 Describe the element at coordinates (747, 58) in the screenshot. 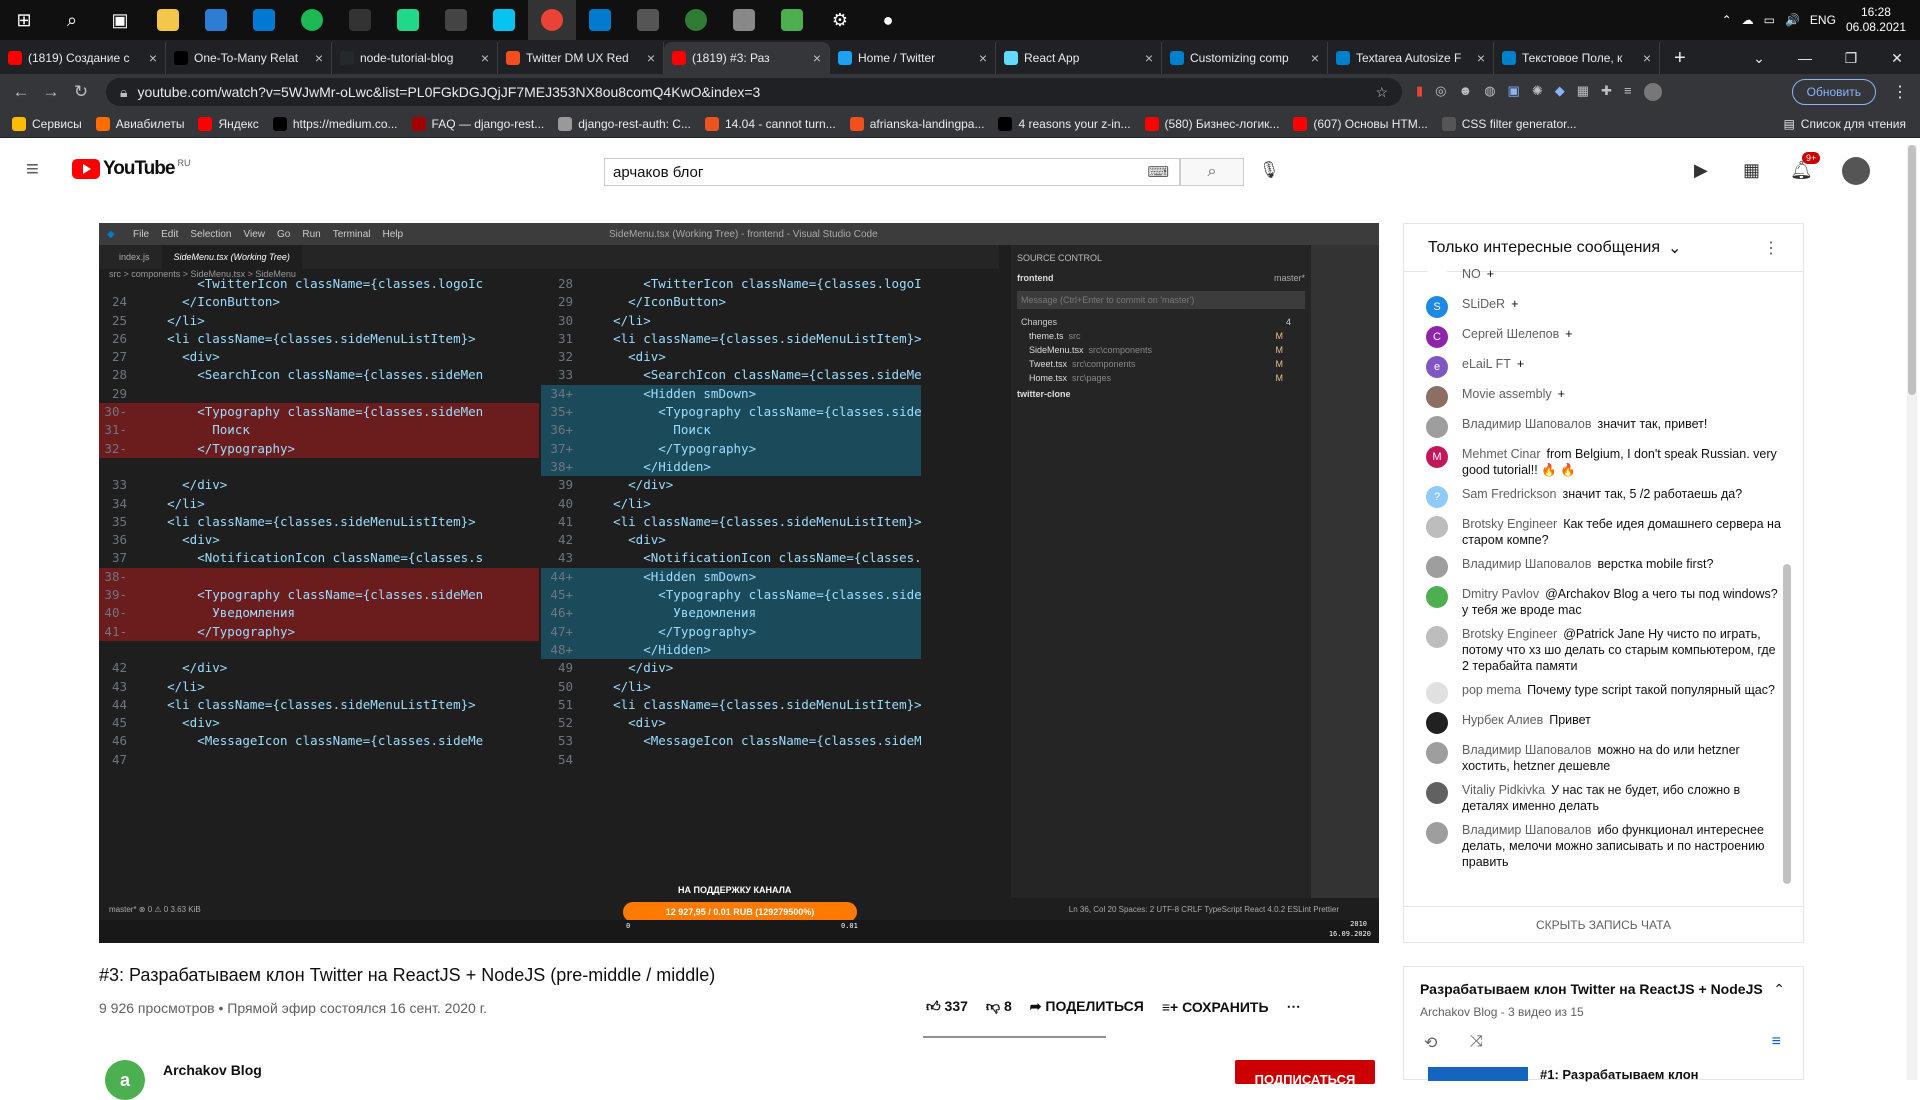

I see `browser-tab: (1819) #3: Раз ×` at that location.